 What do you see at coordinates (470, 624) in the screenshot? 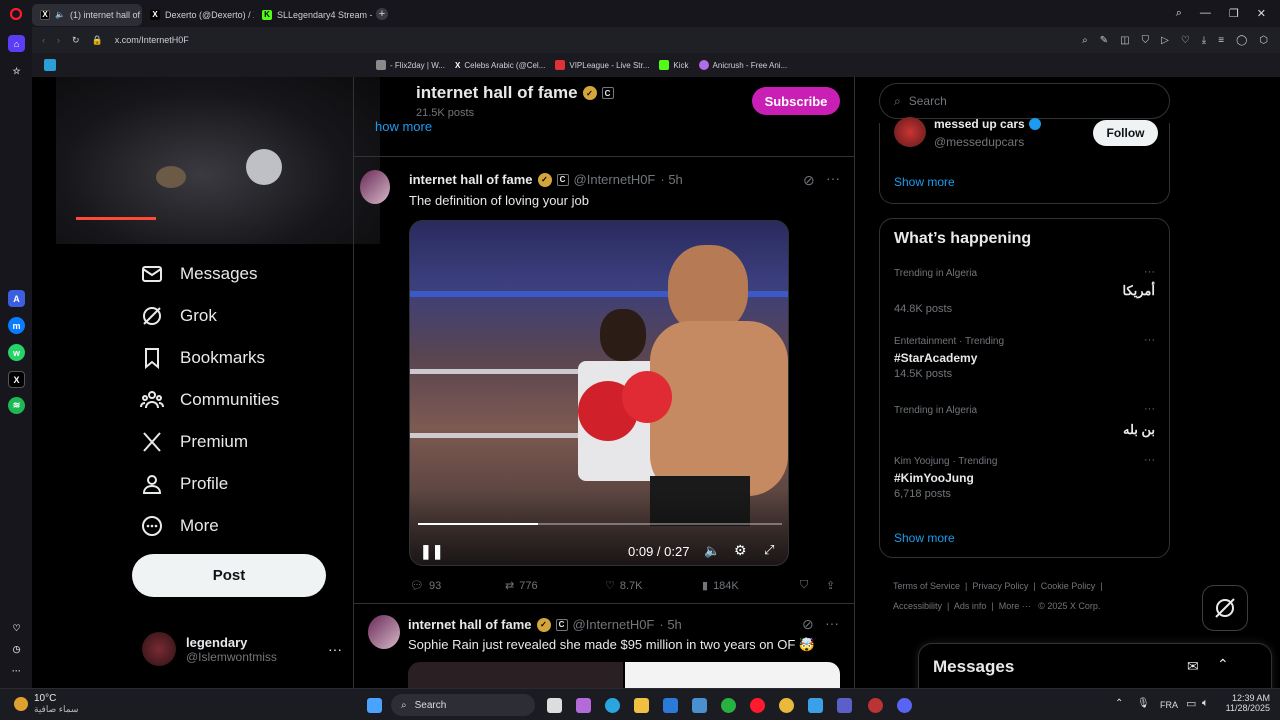
I see `author-name: internet hall of fame` at bounding box center [470, 624].